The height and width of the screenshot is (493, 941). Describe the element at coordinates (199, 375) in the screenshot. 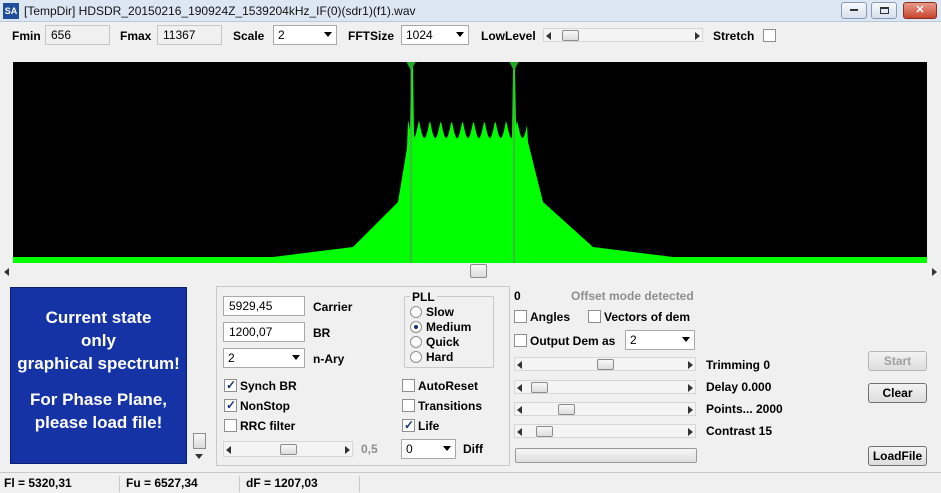

I see `info-scrollbar` at that location.